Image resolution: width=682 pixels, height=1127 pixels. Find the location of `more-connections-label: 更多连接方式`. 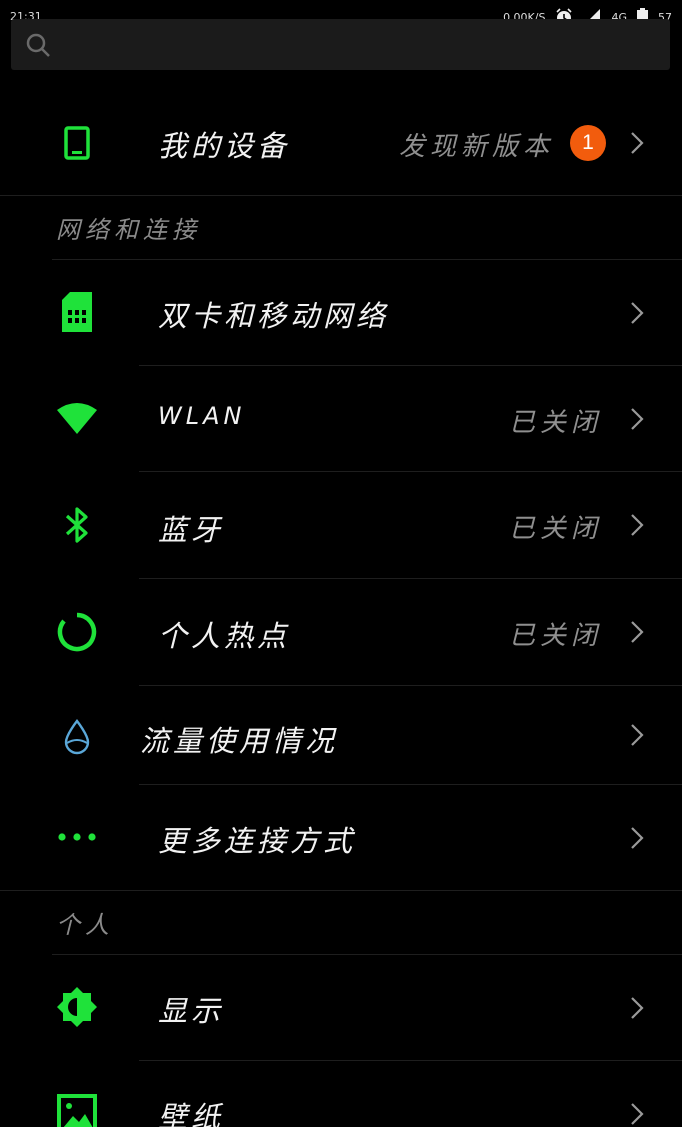

more-connections-label: 更多连接方式 is located at coordinates (257, 841).